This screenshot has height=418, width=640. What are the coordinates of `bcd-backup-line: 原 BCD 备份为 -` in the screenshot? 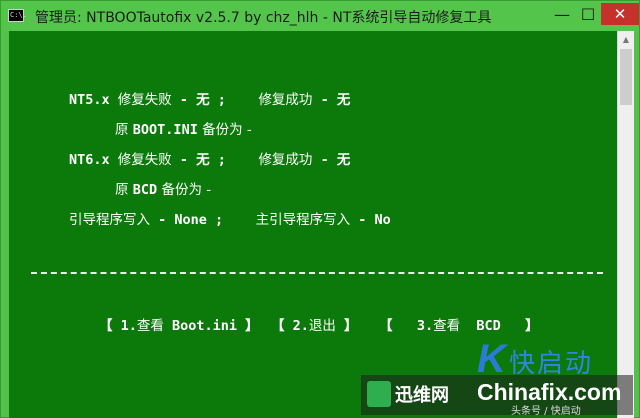 It's located at (163, 190).